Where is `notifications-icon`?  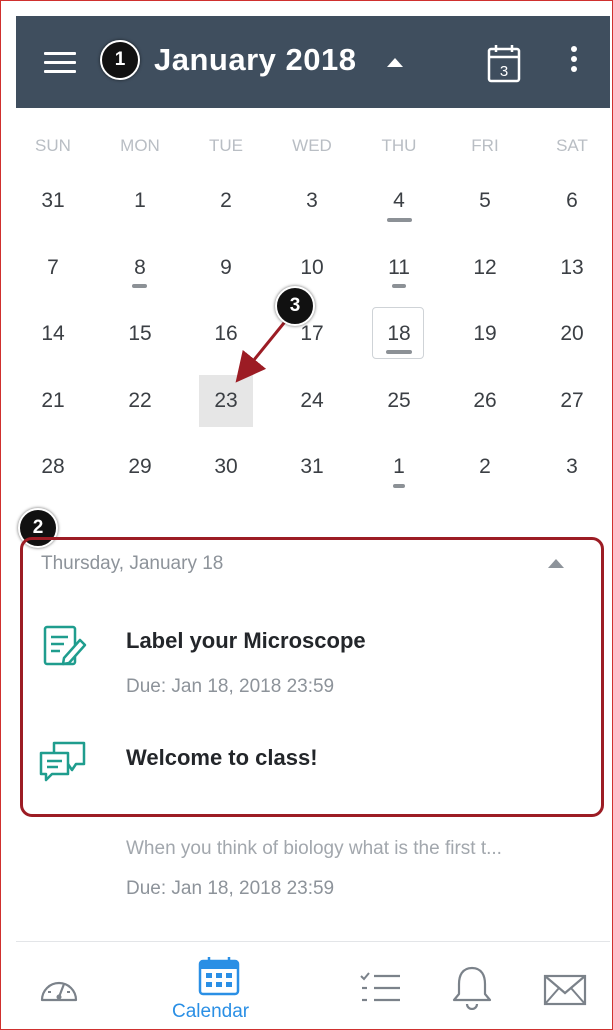 notifications-icon is located at coordinates (472, 987).